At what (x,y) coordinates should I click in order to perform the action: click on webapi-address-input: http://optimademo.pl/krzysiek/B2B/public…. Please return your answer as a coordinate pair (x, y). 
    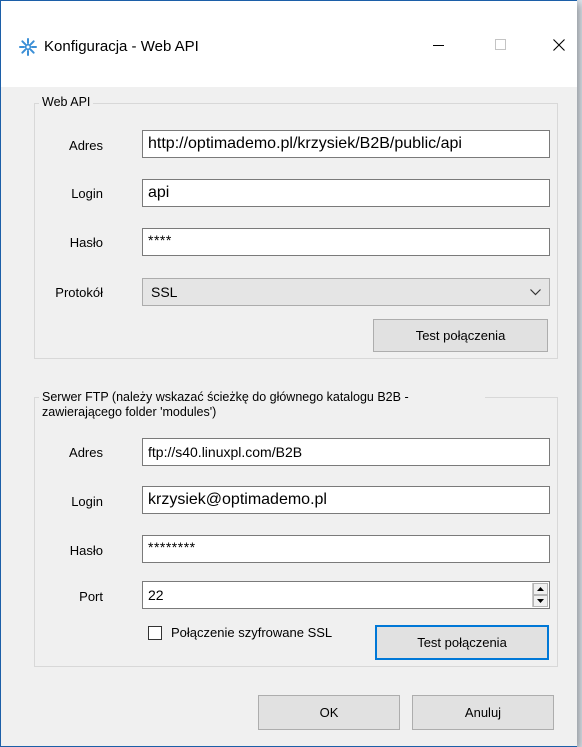
    Looking at the image, I should click on (346, 144).